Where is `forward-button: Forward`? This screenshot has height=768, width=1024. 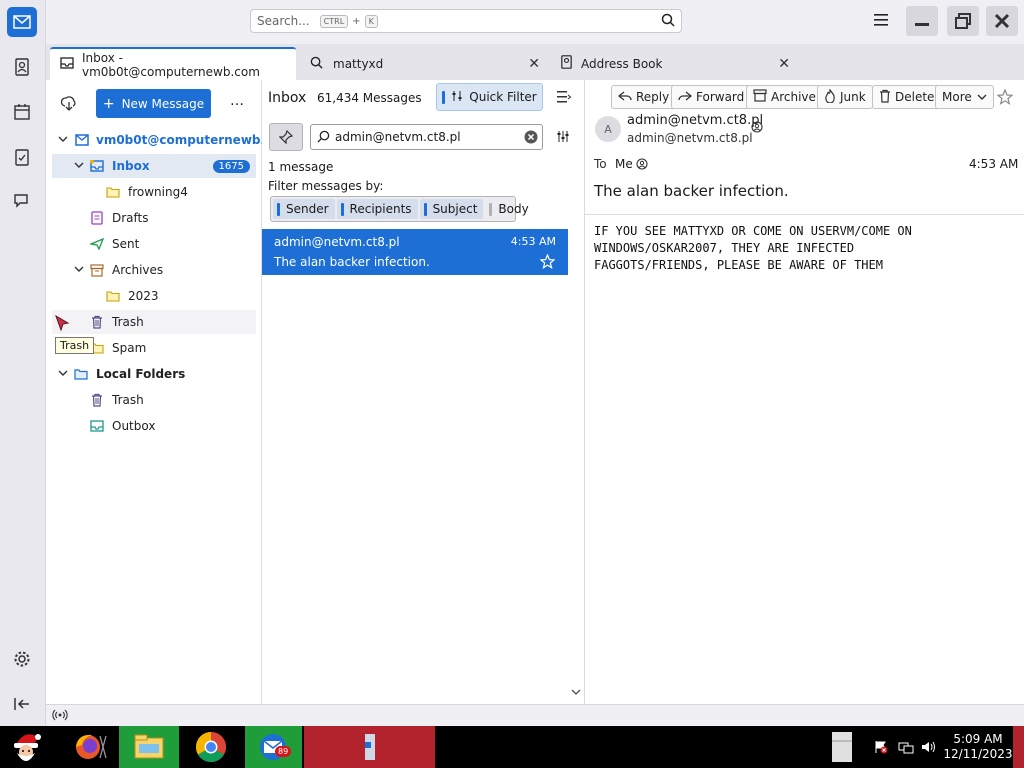
forward-button: Forward is located at coordinates (711, 97).